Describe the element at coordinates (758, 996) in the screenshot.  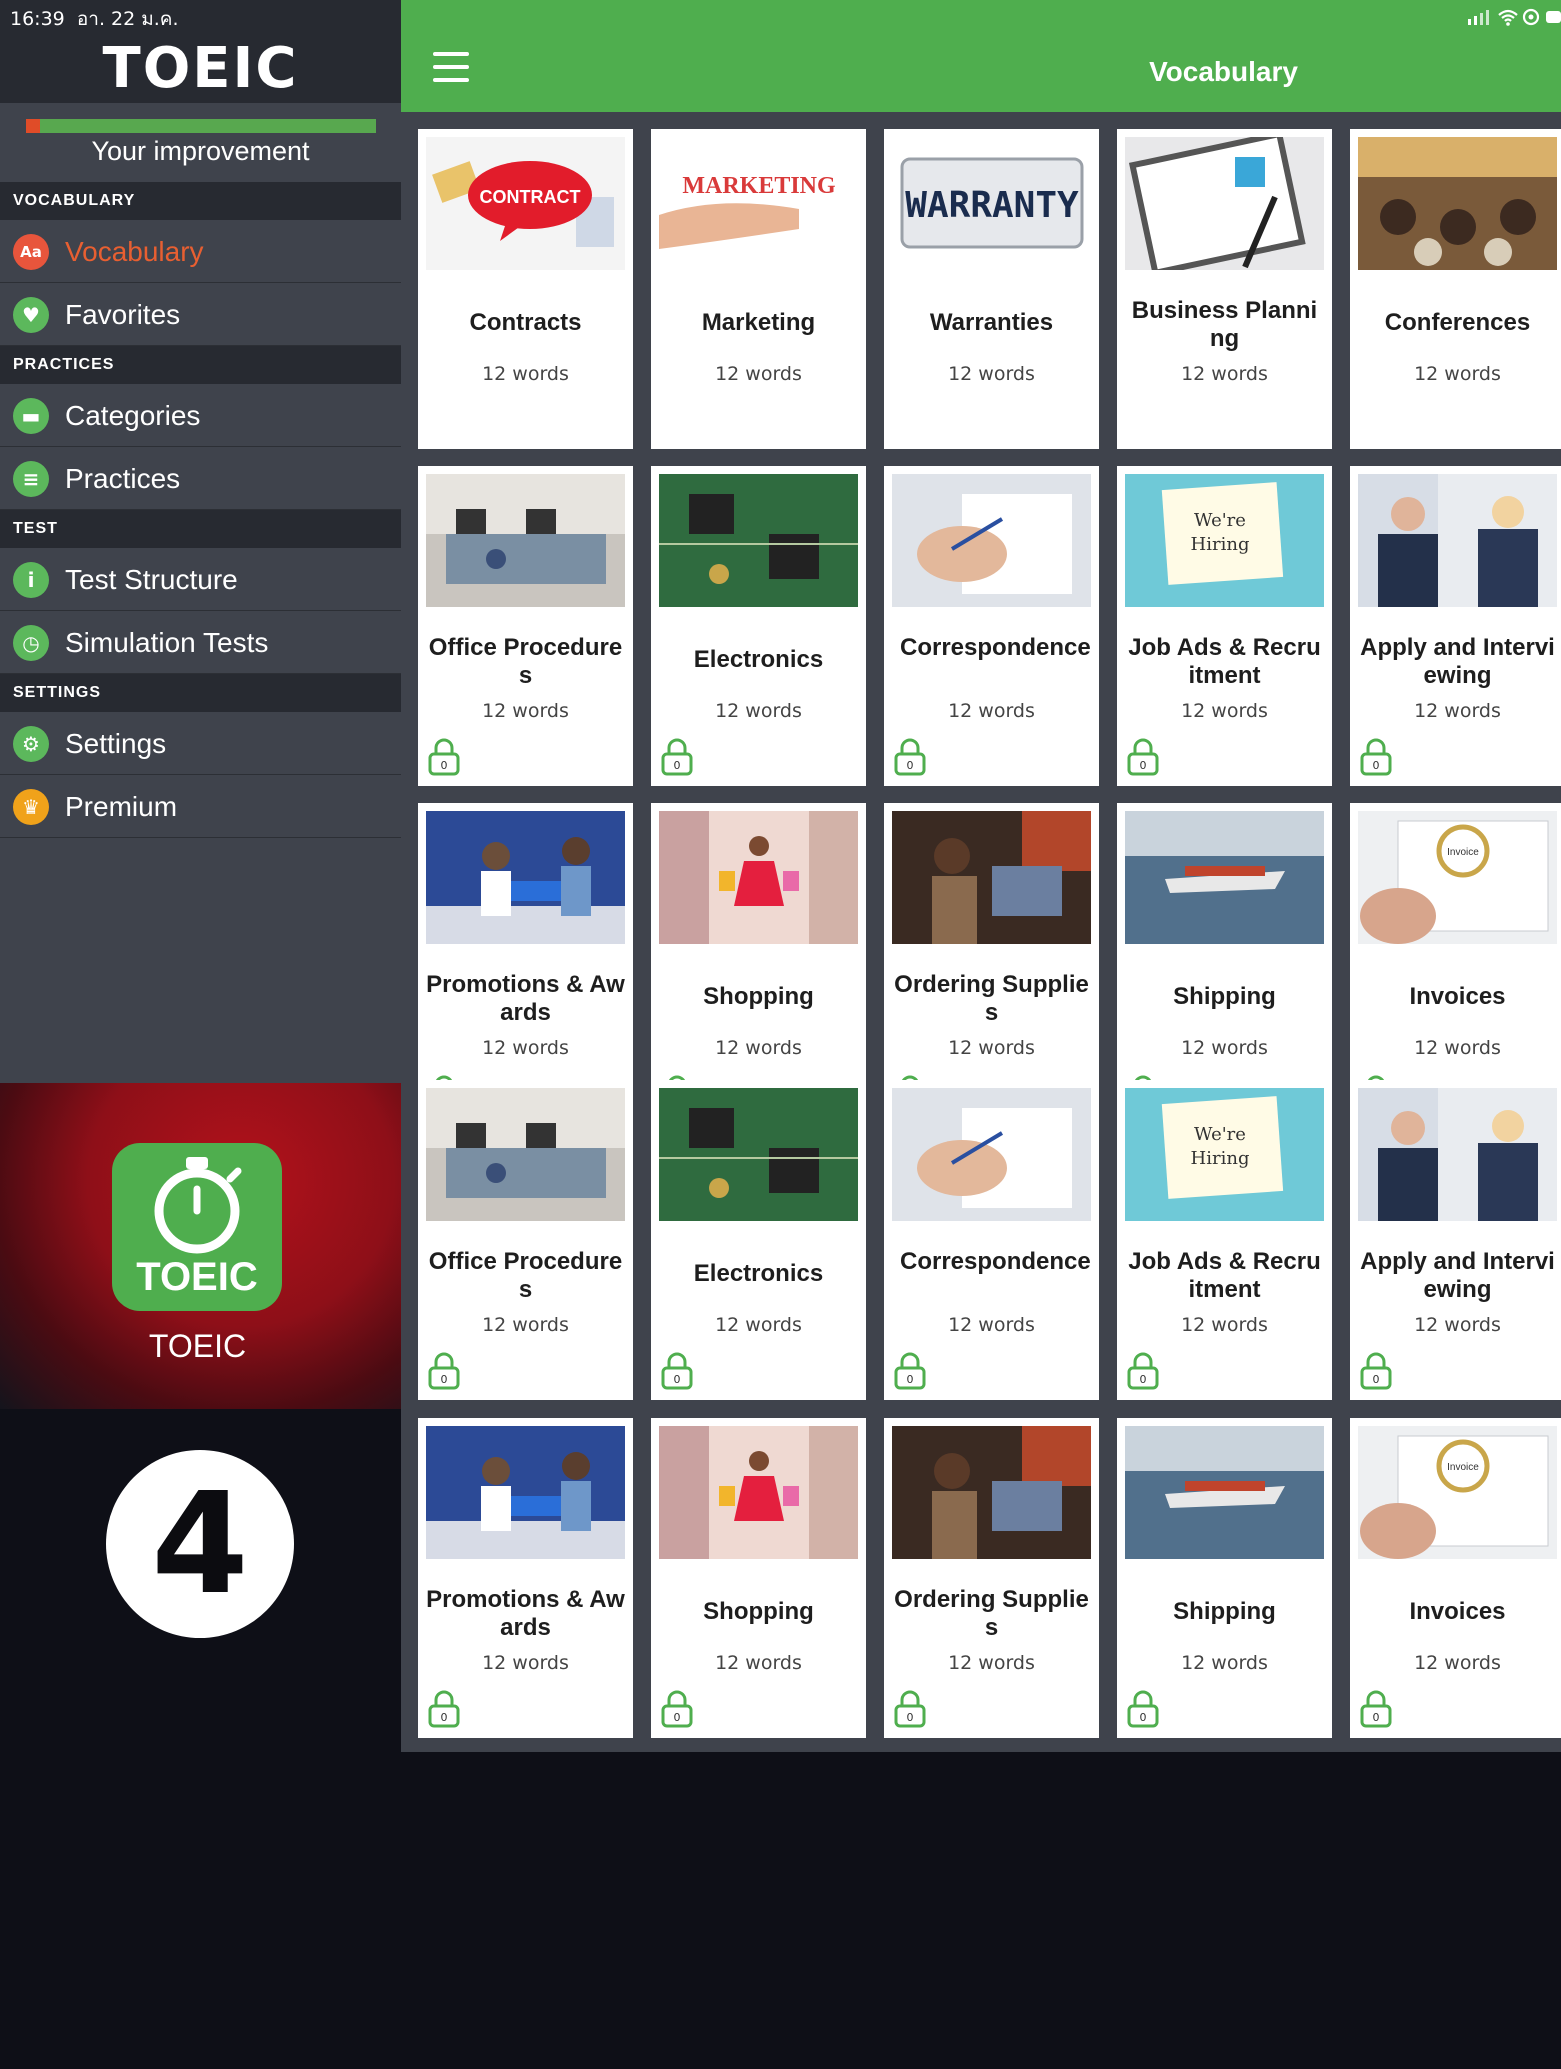
I see `category-title: Shopping` at that location.